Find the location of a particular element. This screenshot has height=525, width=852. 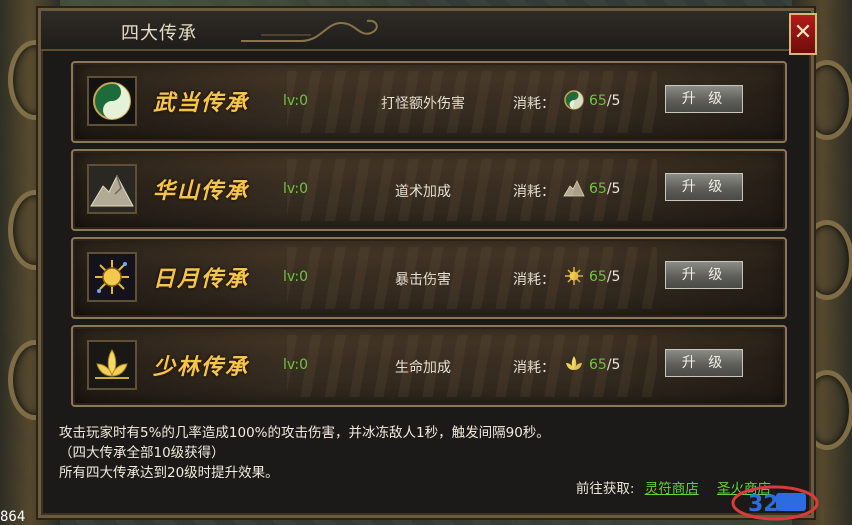

inheritance-row-huashan: 华山传承 lv:0 道术加成 消耗： 65/5 升 级 is located at coordinates (429, 190).